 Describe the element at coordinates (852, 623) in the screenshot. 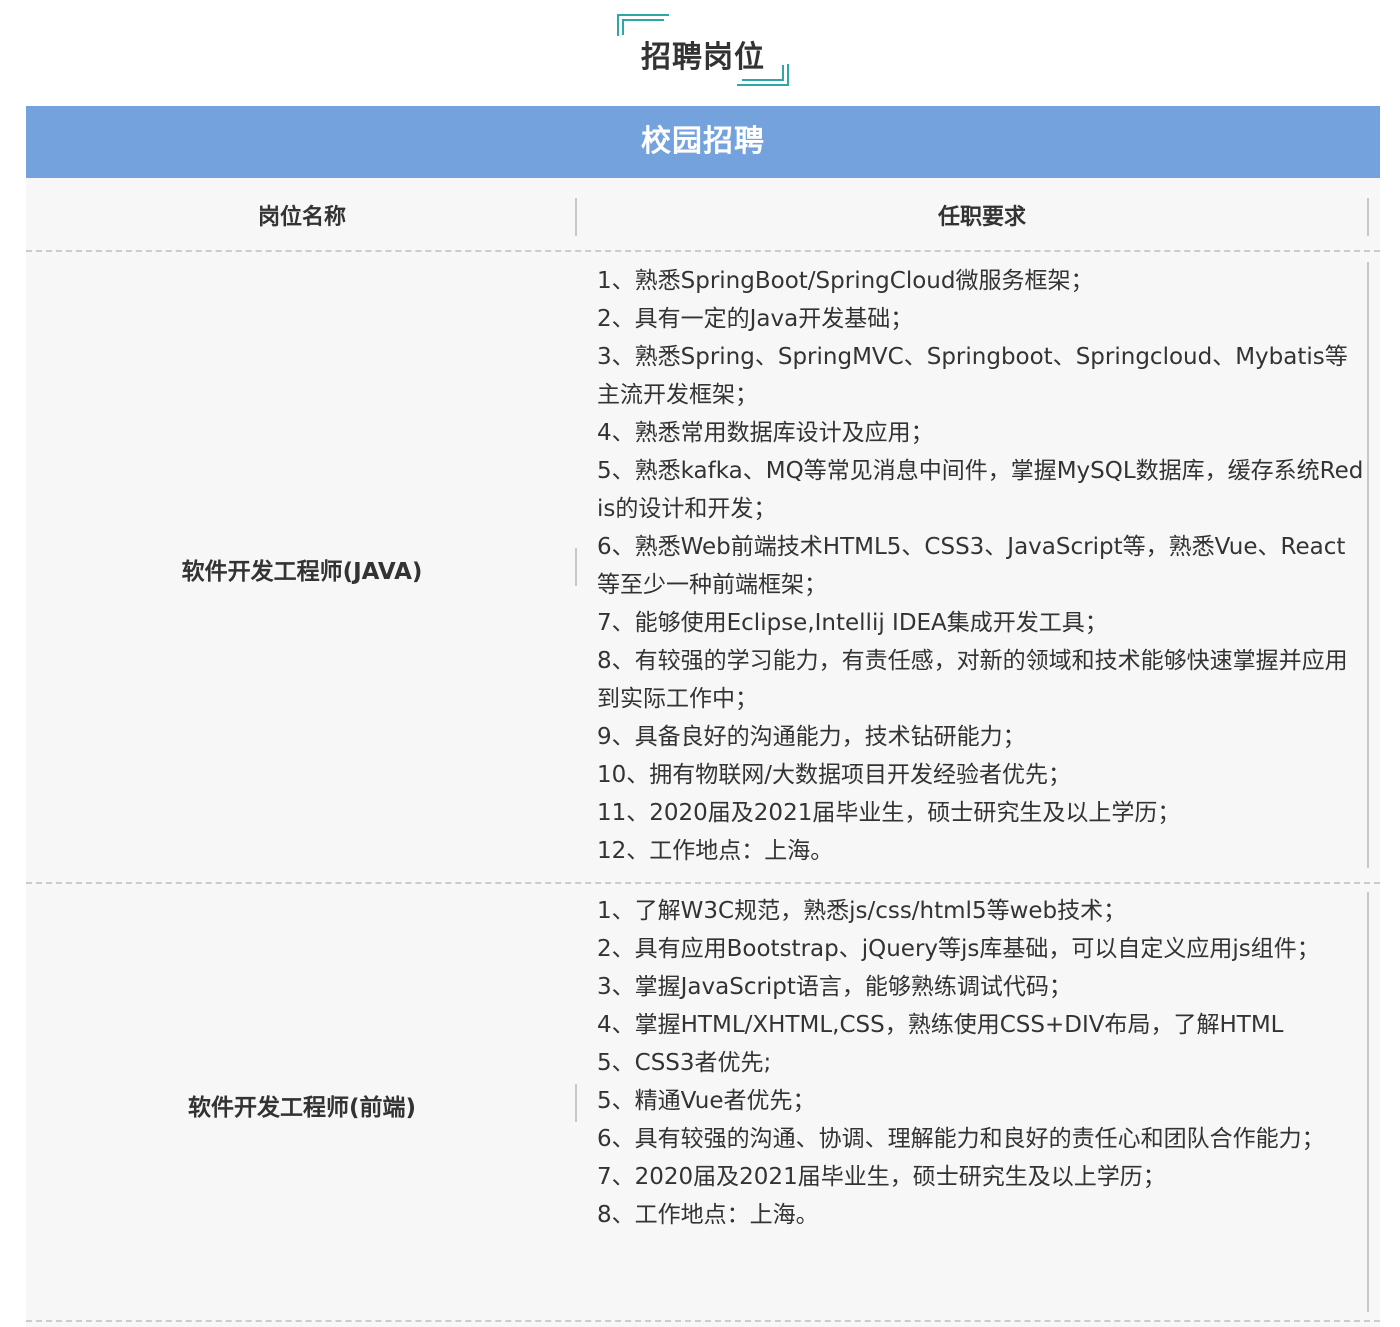

I see `requirement-item: 7、能够使用Eclipse,Intellij IDEA集成开发工具；` at that location.